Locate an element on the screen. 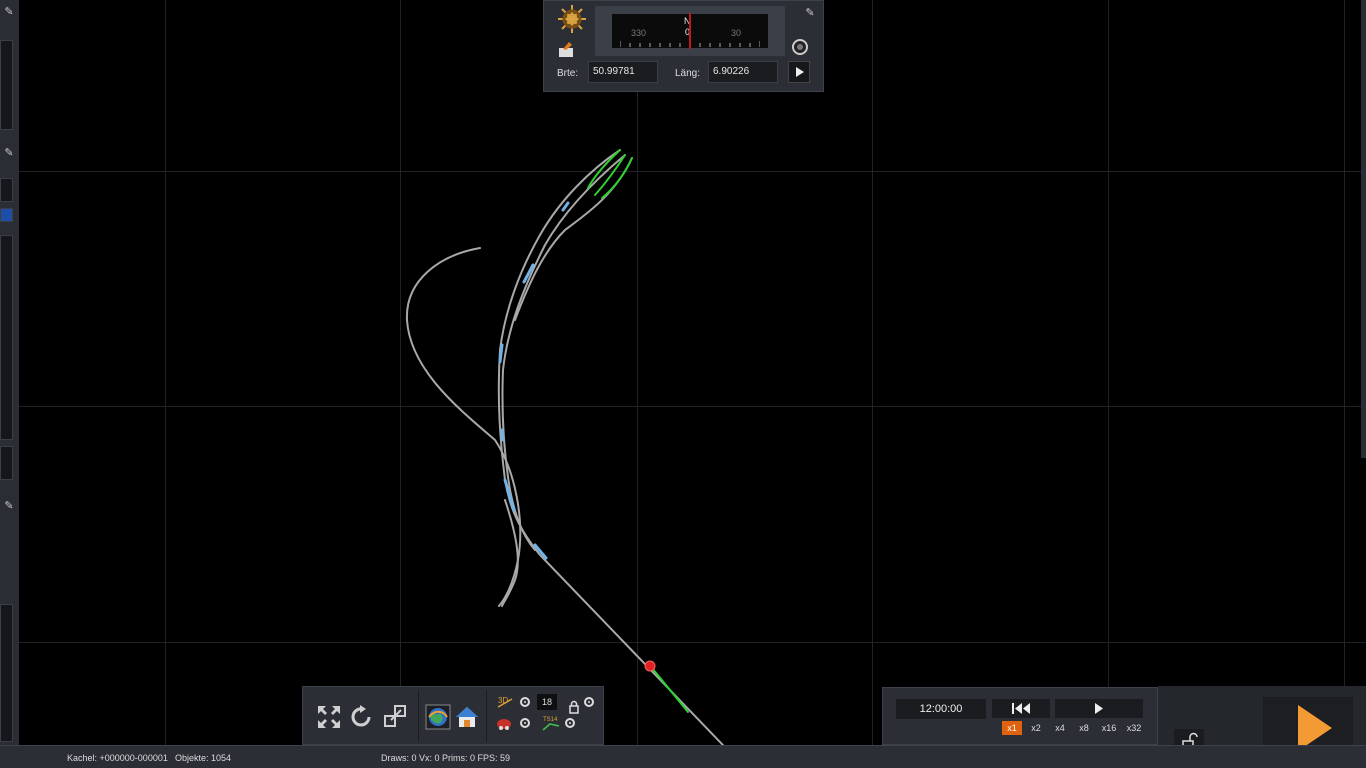 The height and width of the screenshot is (768, 1366). lock-icon is located at coordinates (574, 707).